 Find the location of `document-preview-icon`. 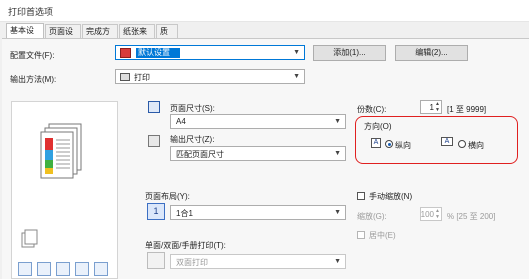

document-preview-icon is located at coordinates (51, 185).